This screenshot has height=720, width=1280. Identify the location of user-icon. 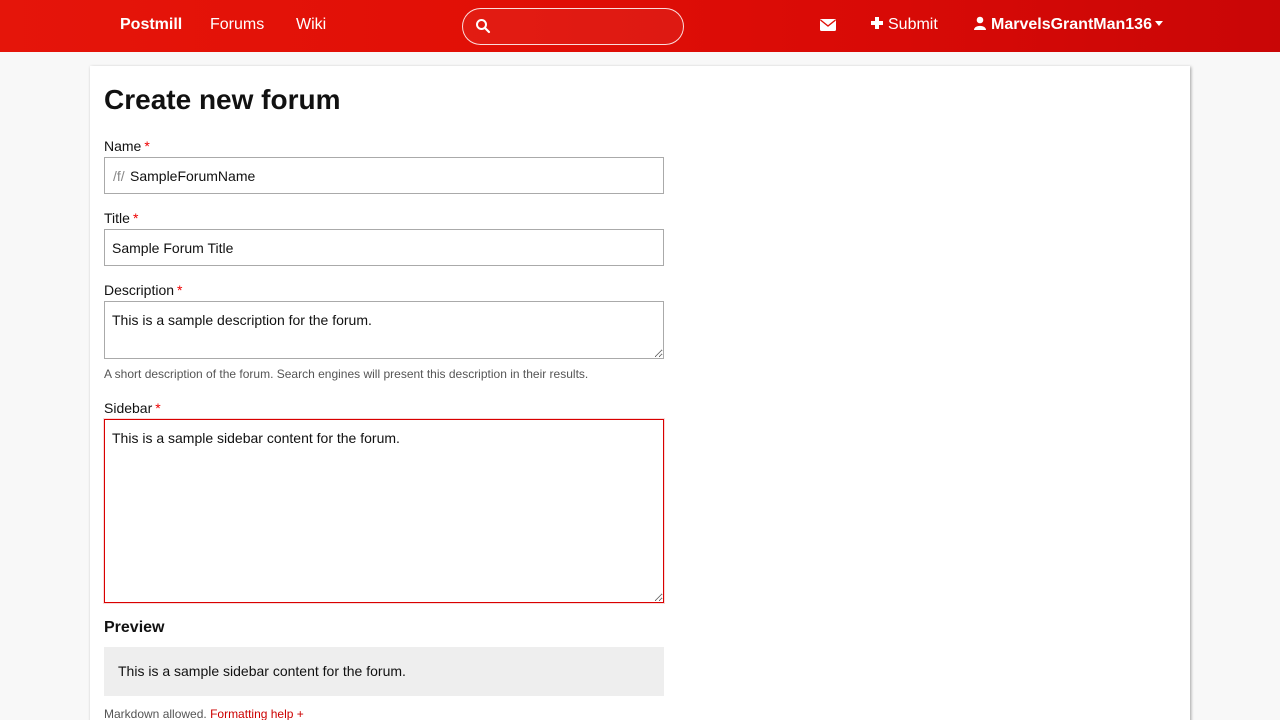
(980, 23).